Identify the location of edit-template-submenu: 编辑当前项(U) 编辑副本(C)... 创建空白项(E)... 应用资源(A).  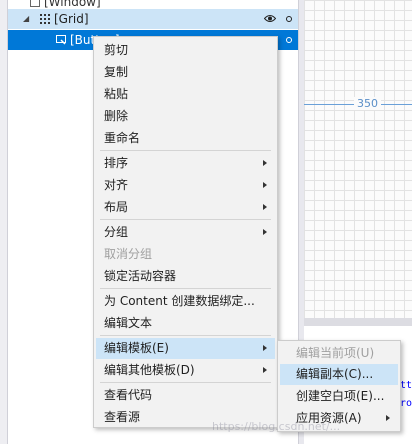
(339, 386).